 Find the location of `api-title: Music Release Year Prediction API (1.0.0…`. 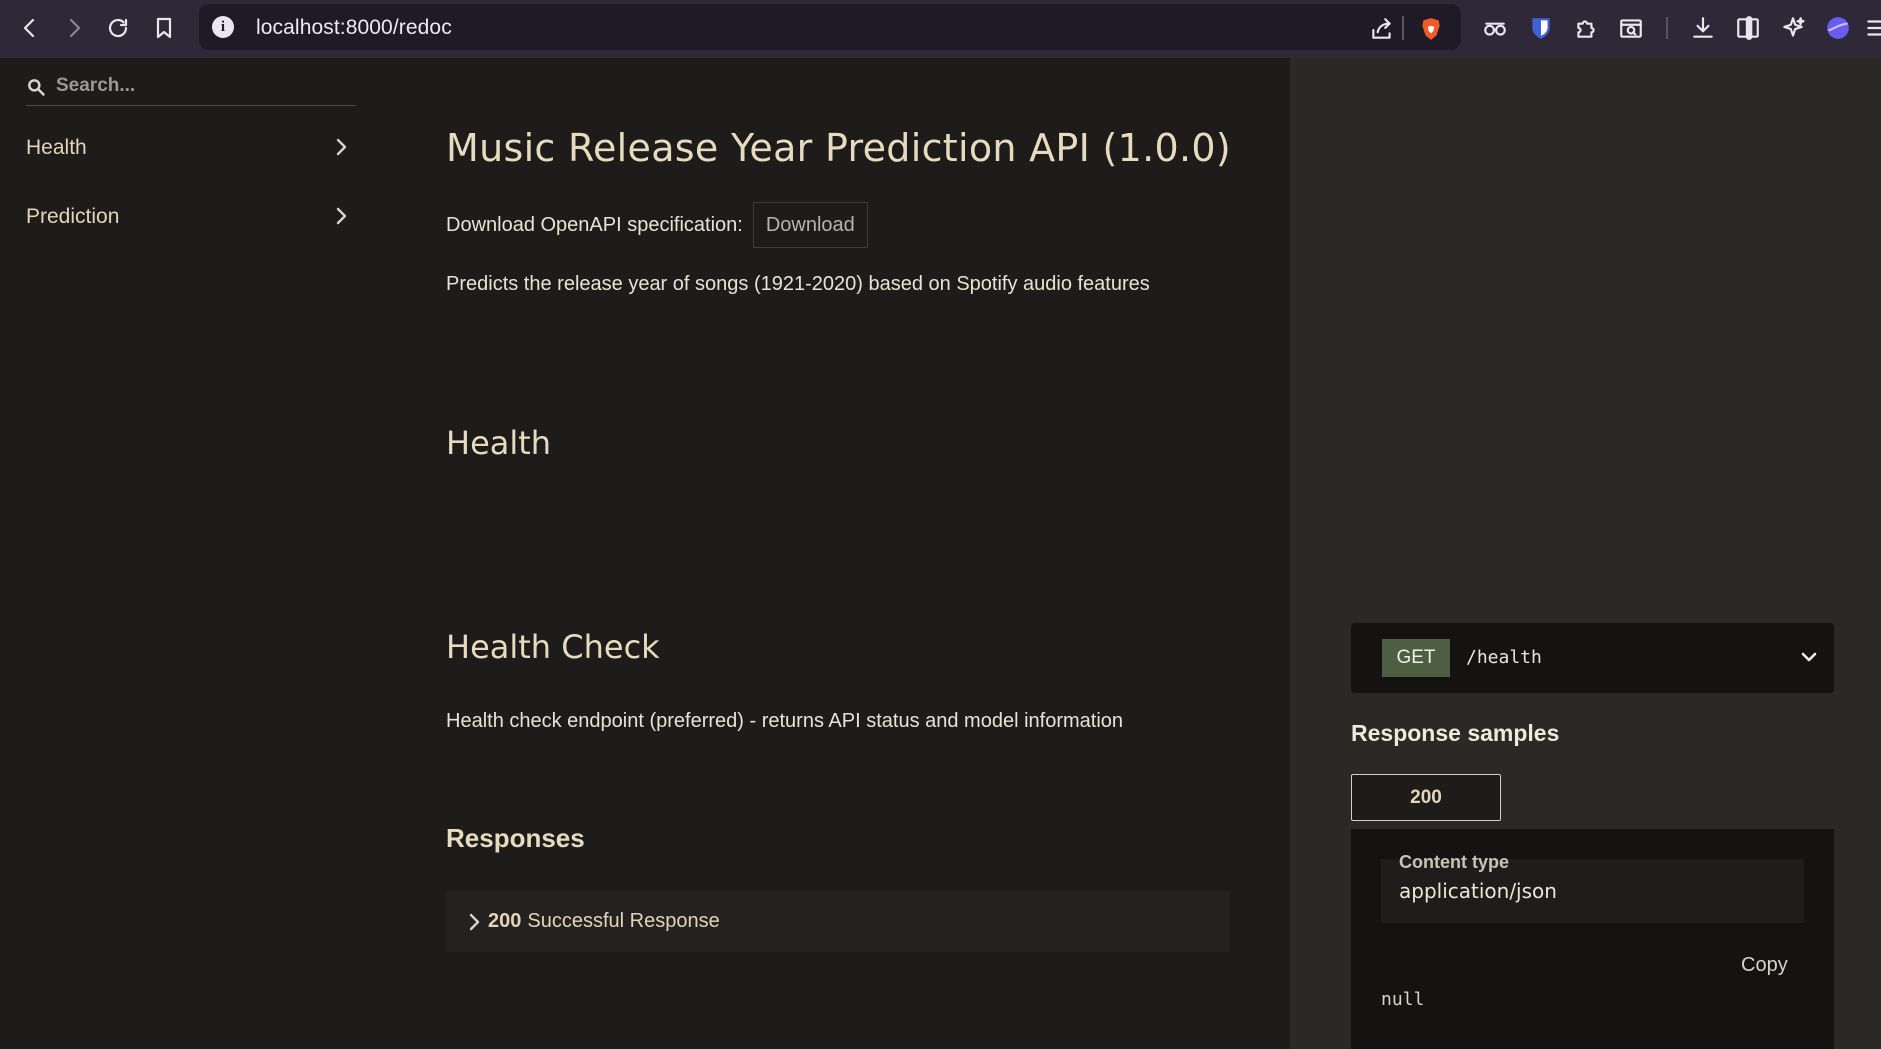

api-title: Music Release Year Prediction API (1.0.0… is located at coordinates (838, 148).